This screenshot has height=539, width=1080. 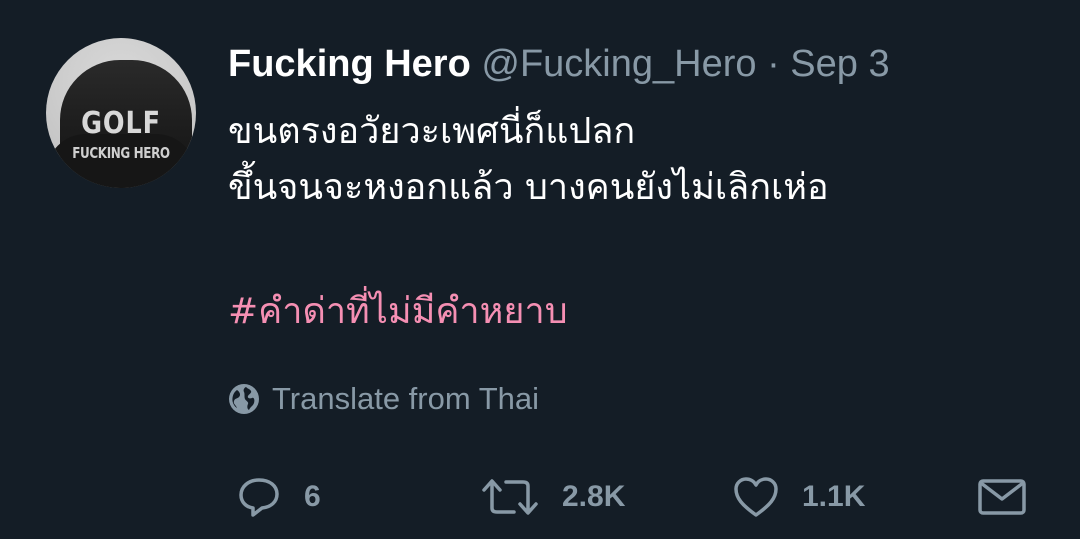 What do you see at coordinates (121, 153) in the screenshot?
I see `avatar-logo-text-bottom: FUCKING HERO` at bounding box center [121, 153].